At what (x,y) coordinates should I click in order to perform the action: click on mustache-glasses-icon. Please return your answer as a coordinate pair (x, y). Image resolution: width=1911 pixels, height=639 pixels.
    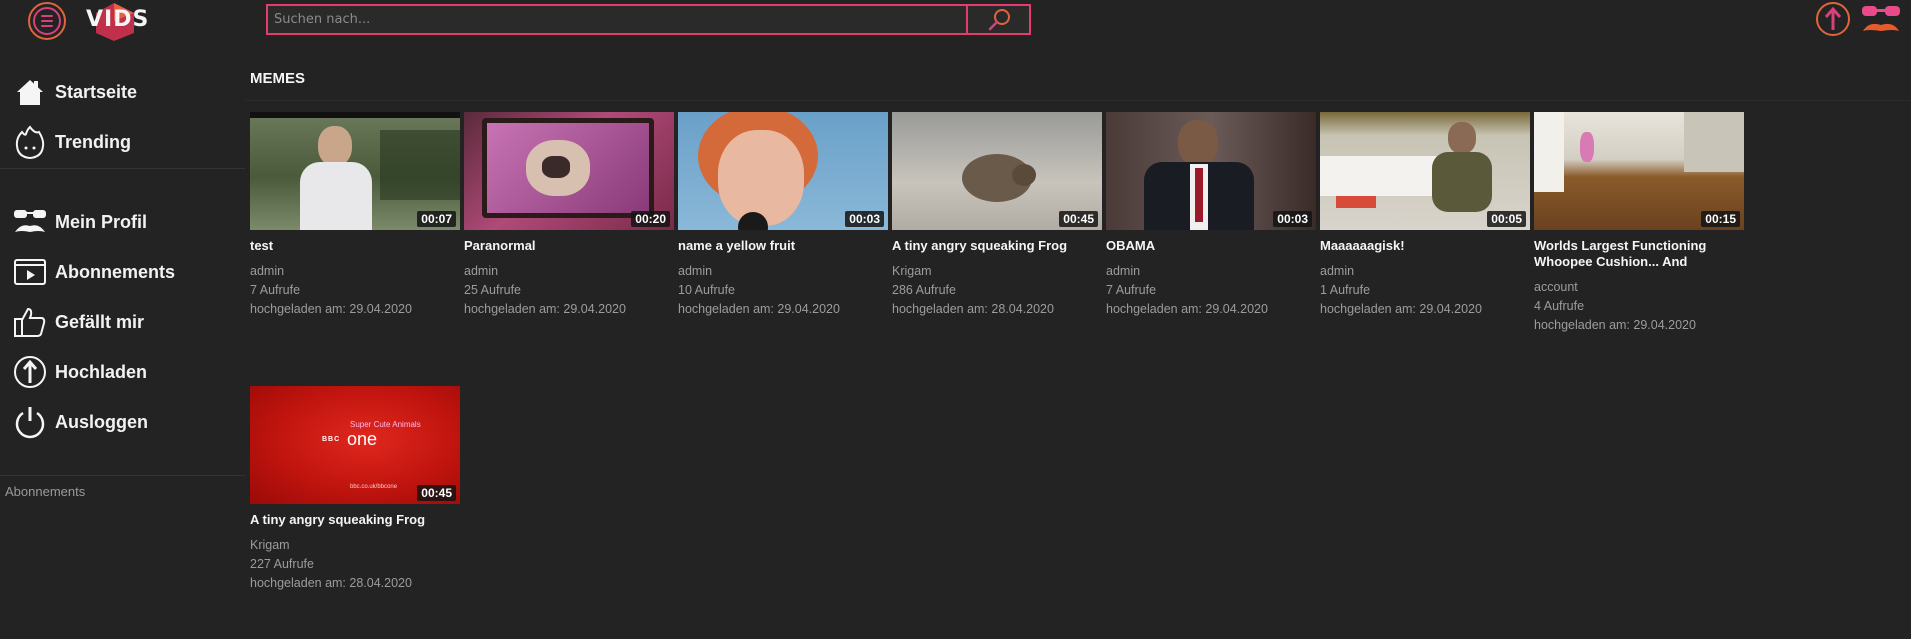
    Looking at the image, I should click on (30, 222).